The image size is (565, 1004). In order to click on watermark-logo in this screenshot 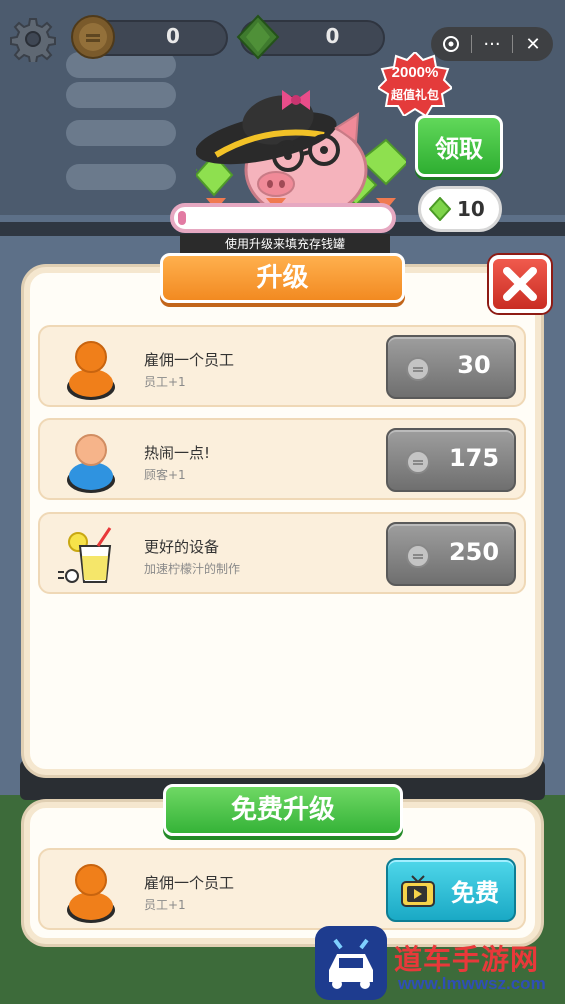, I will do `click(351, 963)`.